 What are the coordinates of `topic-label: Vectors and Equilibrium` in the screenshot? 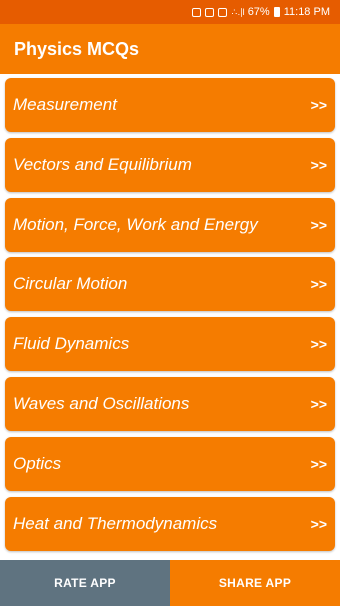 It's located at (102, 164).